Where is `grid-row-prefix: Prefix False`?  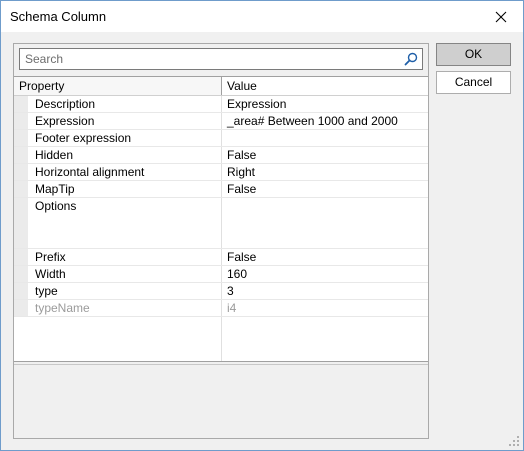
grid-row-prefix: Prefix False is located at coordinates (221, 257).